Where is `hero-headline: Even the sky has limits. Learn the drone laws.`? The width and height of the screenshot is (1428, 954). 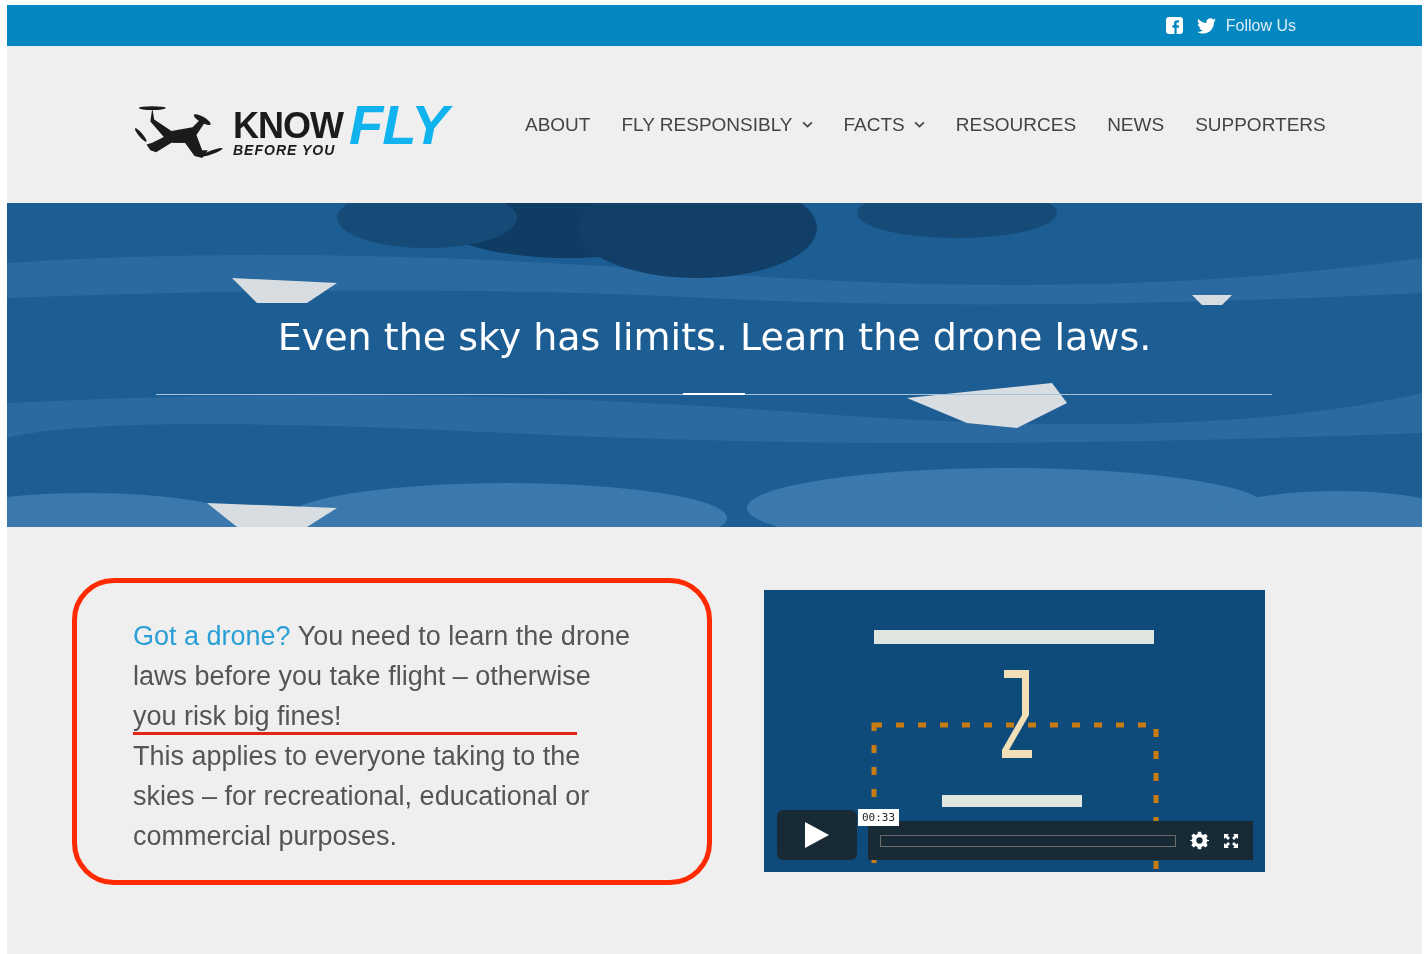
hero-headline: Even the sky has limits. Learn the drone laws. is located at coordinates (714, 337).